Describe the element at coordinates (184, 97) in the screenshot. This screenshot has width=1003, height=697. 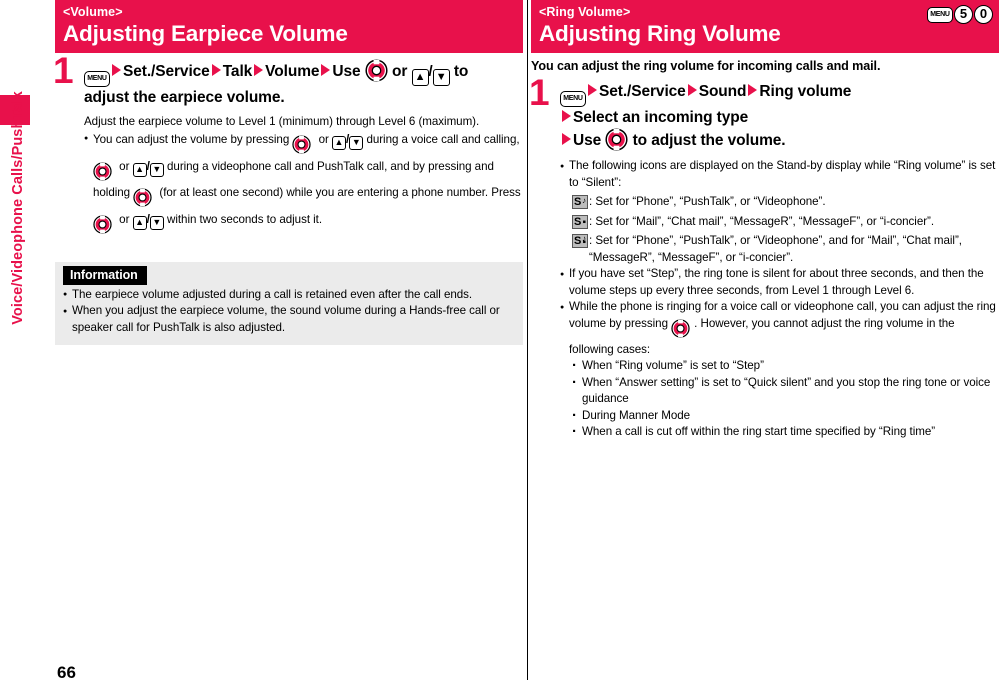
I see `left-step-heading-line2: adjust the earpiece volume.` at that location.